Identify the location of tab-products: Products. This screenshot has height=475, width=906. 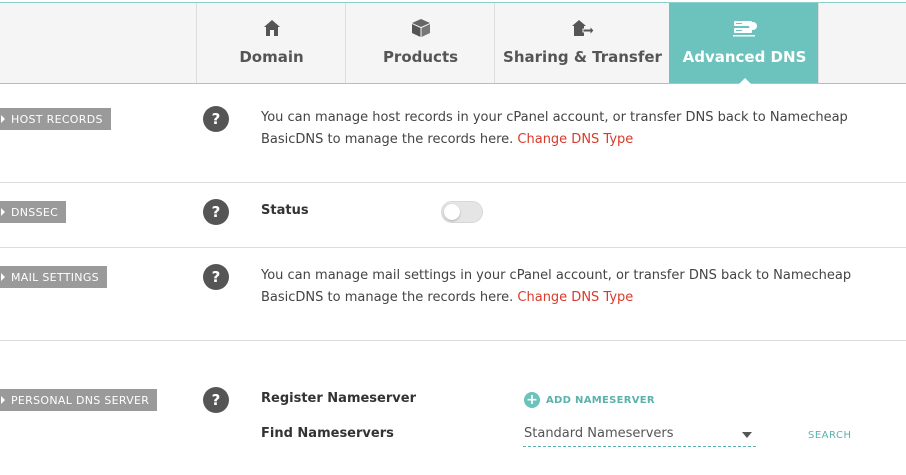
(420, 43).